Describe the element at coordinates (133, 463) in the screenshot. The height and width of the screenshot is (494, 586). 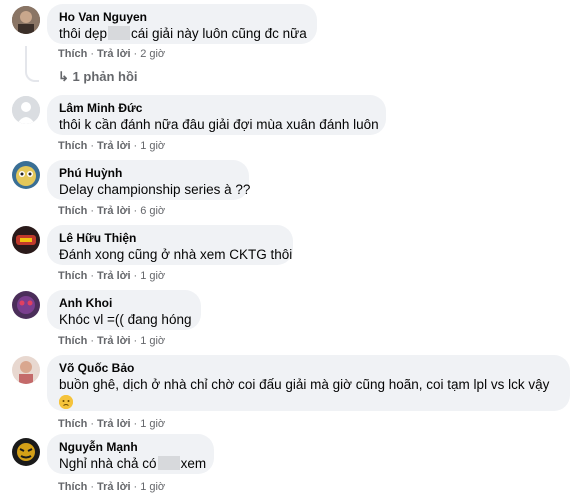
I see `comment-text: Nghỉ nhà chả có xem` at that location.